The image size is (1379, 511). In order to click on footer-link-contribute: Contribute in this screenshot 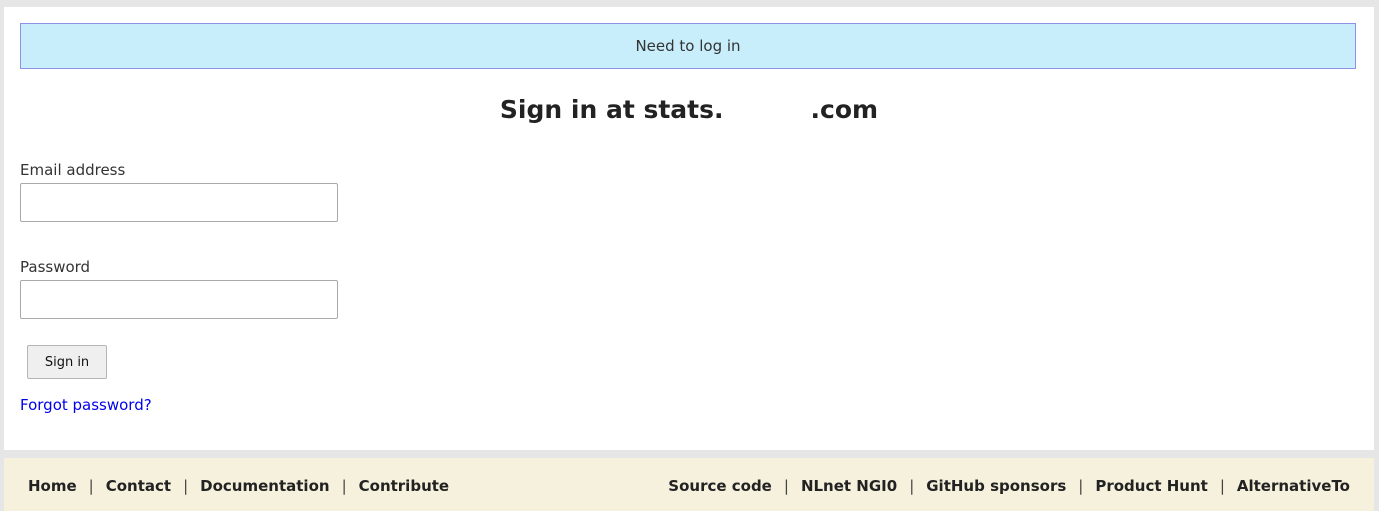, I will do `click(404, 486)`.